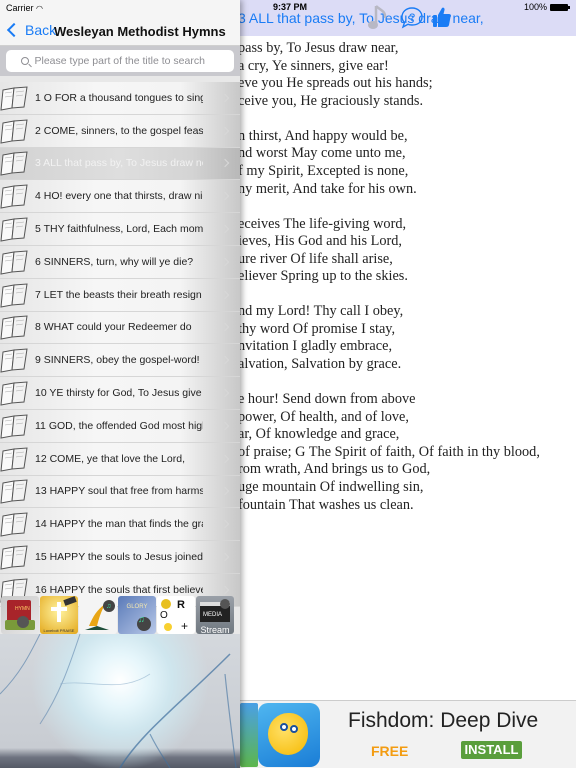 The height and width of the screenshot is (768, 576). I want to click on help-bubble-icon: ?, so click(412, 20).